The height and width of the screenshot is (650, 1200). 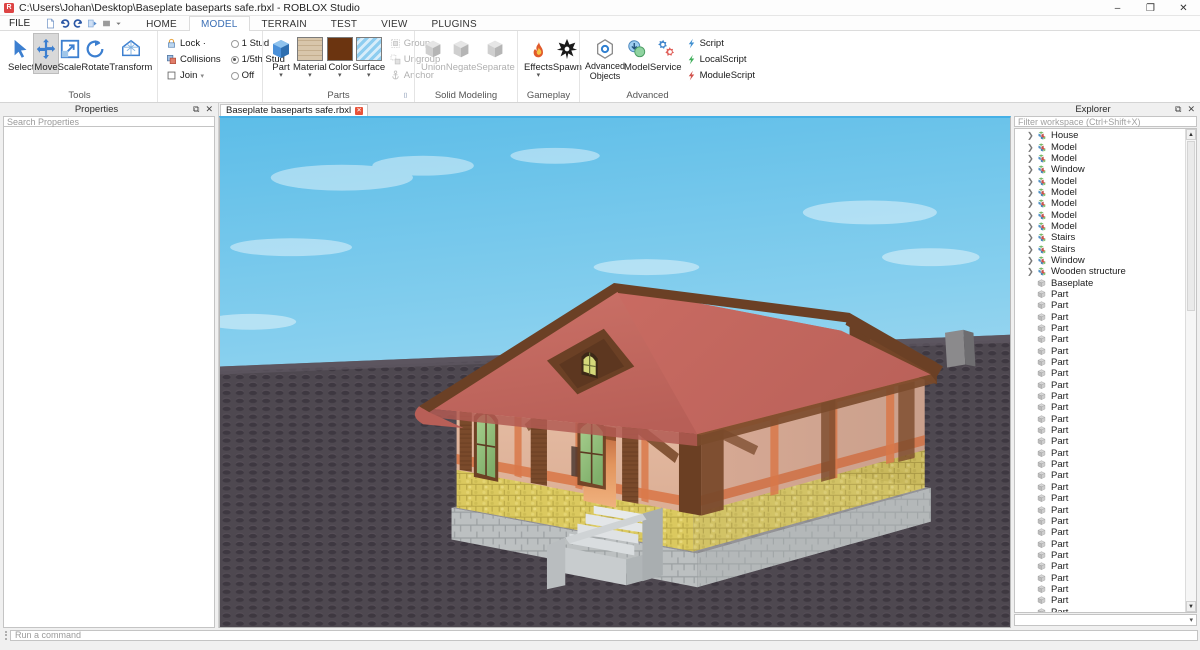 What do you see at coordinates (1100, 283) in the screenshot?
I see `explorer-item: ❯Baseplate` at bounding box center [1100, 283].